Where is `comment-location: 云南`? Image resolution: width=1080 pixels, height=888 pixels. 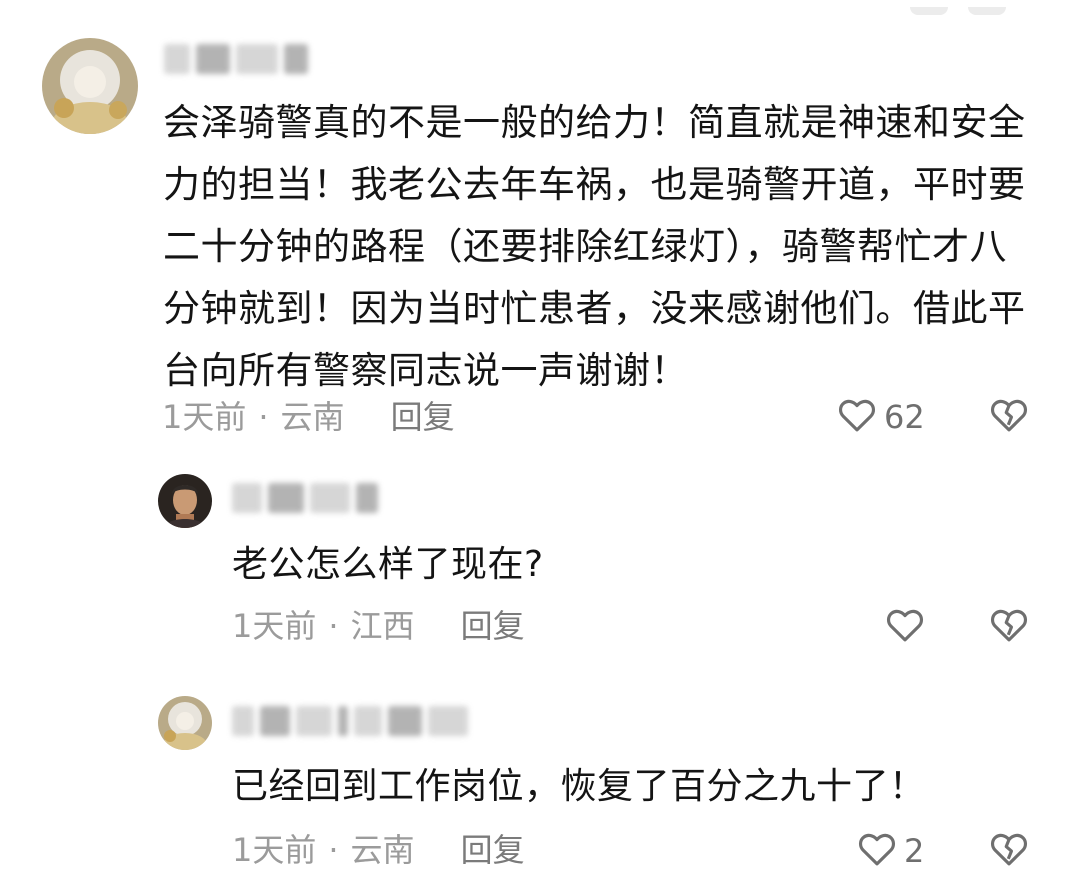 comment-location: 云南 is located at coordinates (312, 417).